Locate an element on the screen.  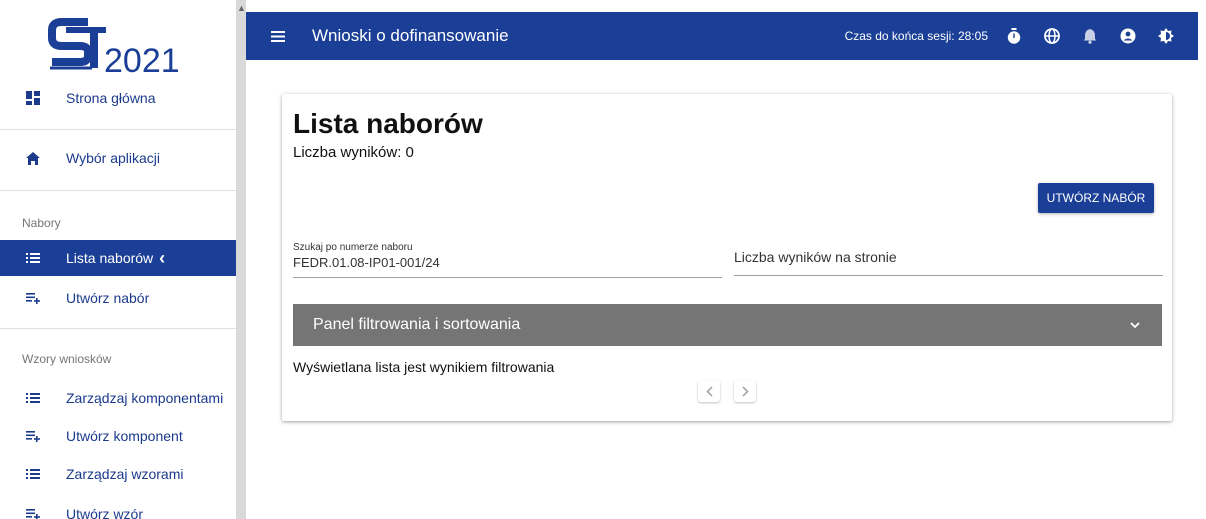
globe-icon is located at coordinates (1052, 36).